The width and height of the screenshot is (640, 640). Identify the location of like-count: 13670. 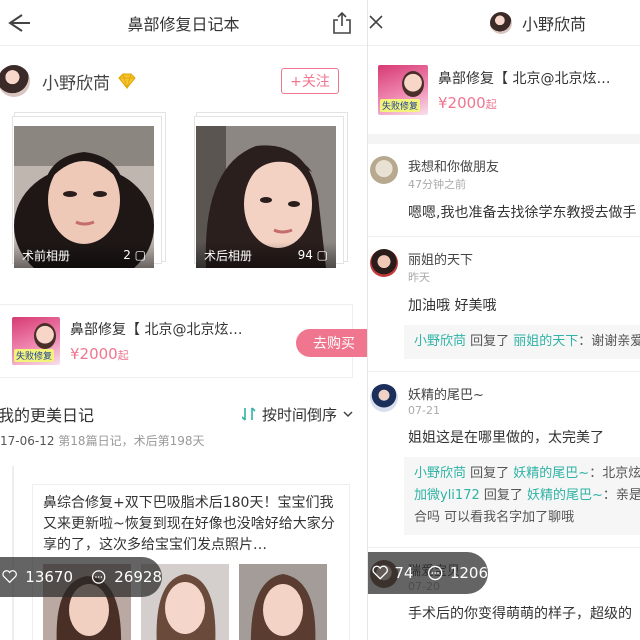
(49, 577).